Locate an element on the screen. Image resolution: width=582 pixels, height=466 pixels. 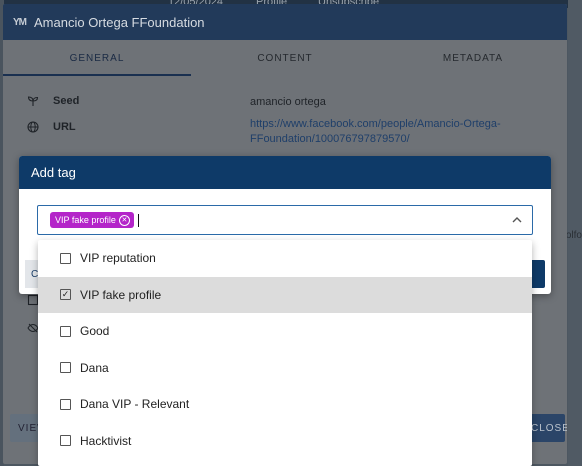
tag-select-input: VIP fake profile ✕ is located at coordinates (285, 220).